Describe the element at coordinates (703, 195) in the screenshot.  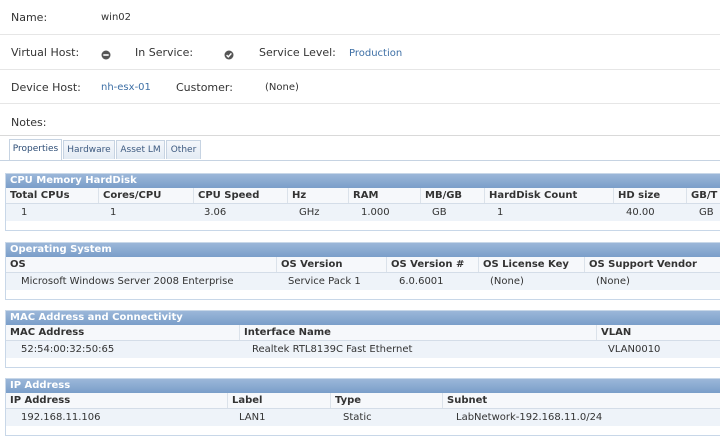
I see `column-header: GB/T` at that location.